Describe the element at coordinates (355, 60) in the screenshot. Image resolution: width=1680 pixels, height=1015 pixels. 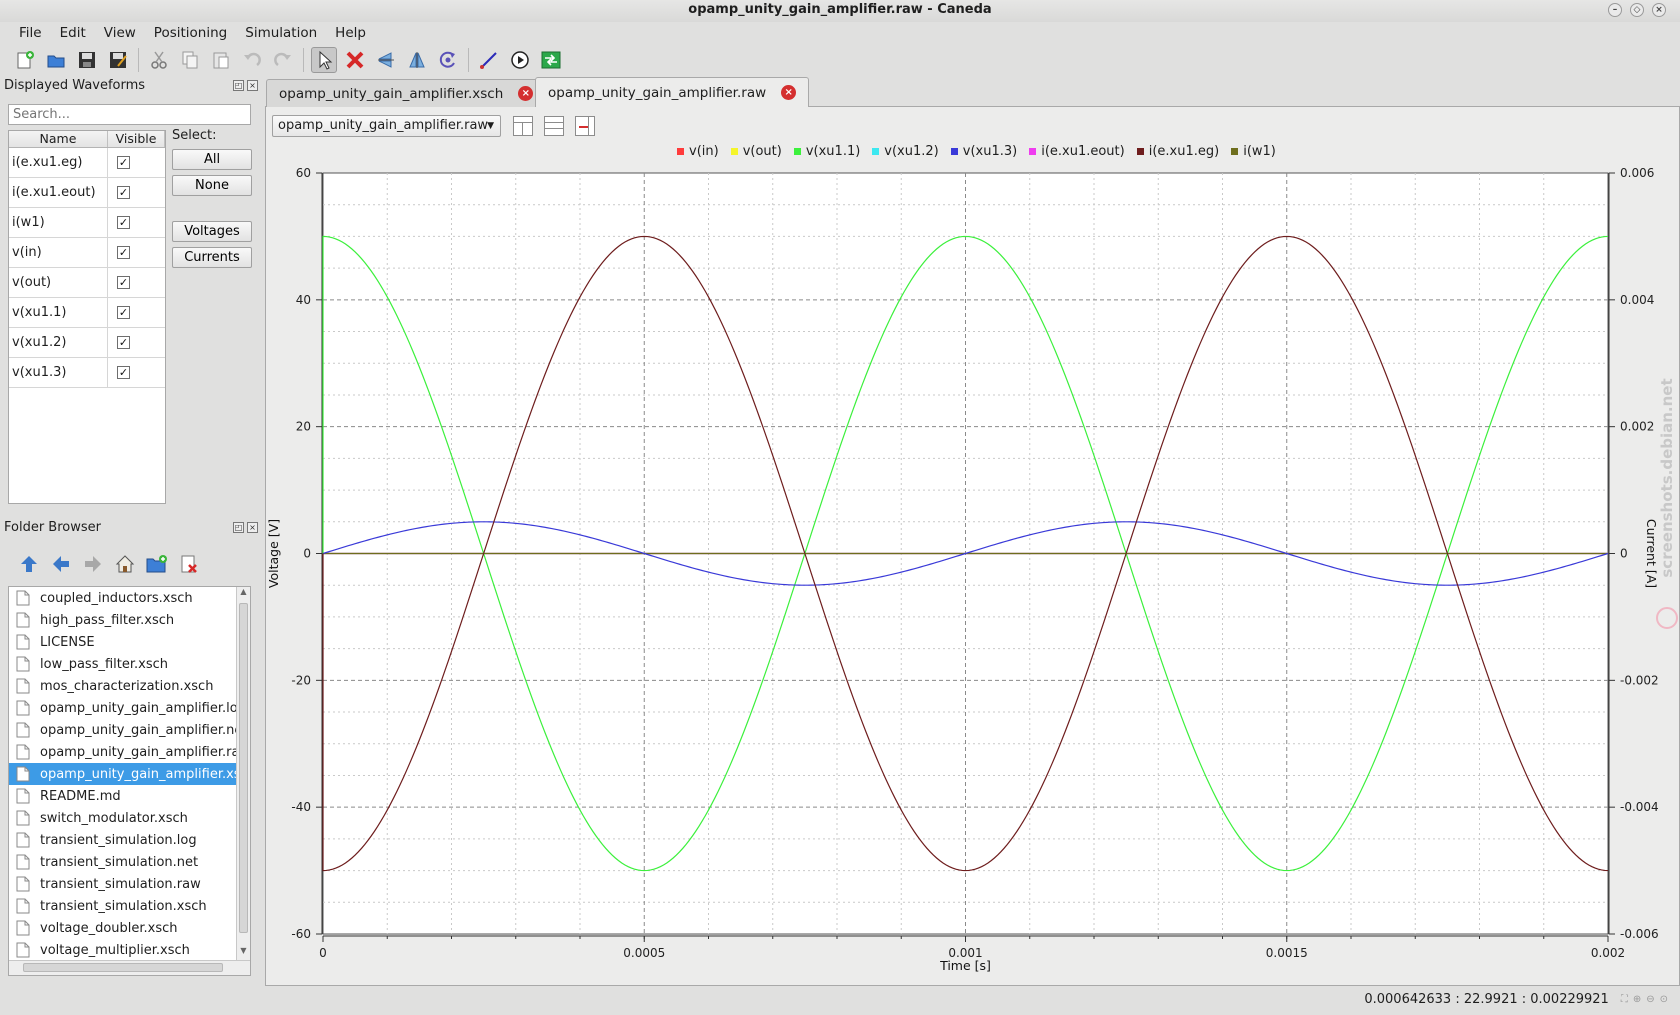
I see `delete-tool-icon` at that location.